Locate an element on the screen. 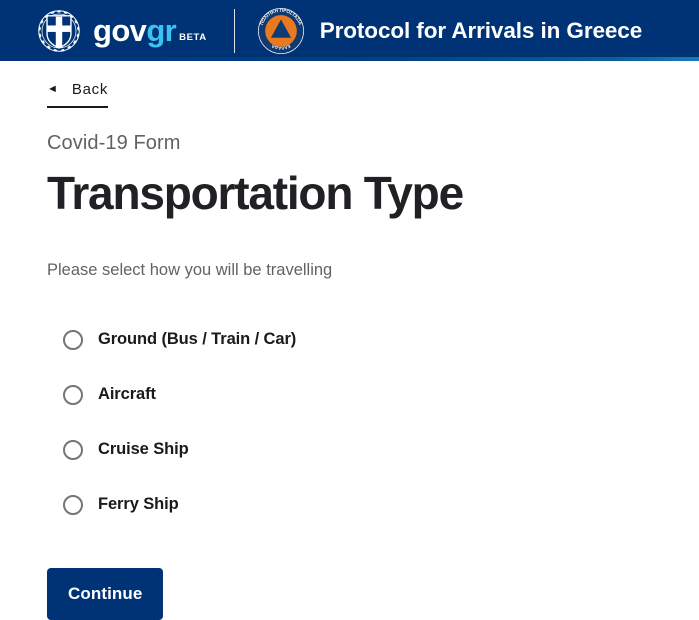 The height and width of the screenshot is (620, 699). page-title: Transportation Type is located at coordinates (255, 193).